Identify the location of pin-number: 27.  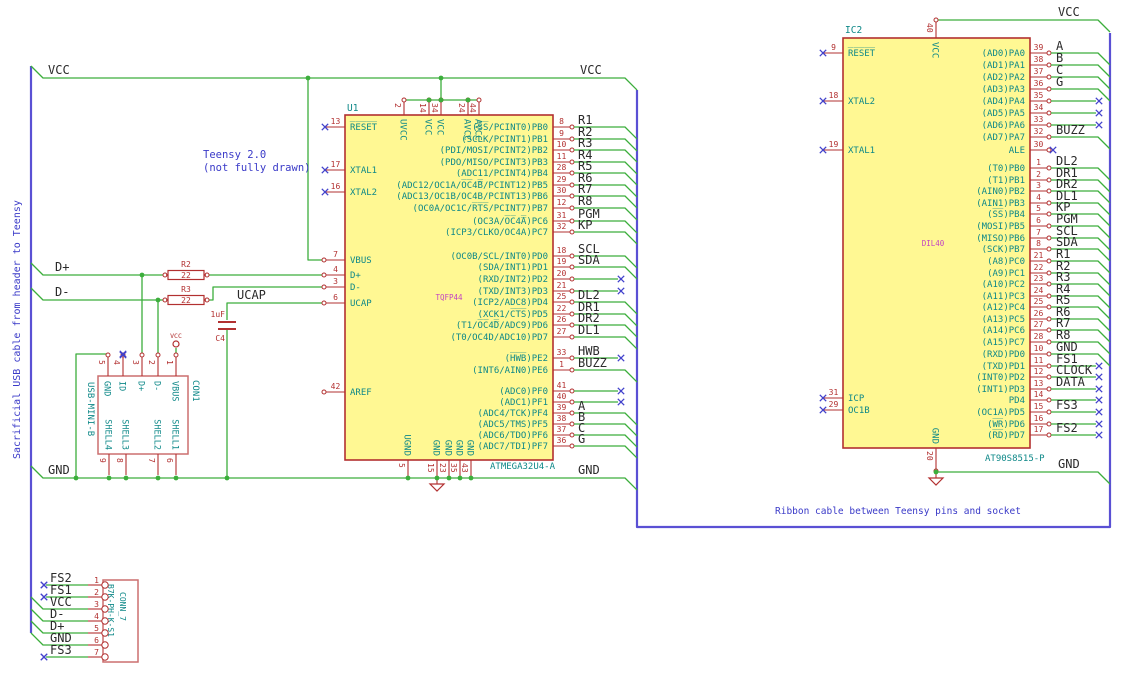
(562, 331).